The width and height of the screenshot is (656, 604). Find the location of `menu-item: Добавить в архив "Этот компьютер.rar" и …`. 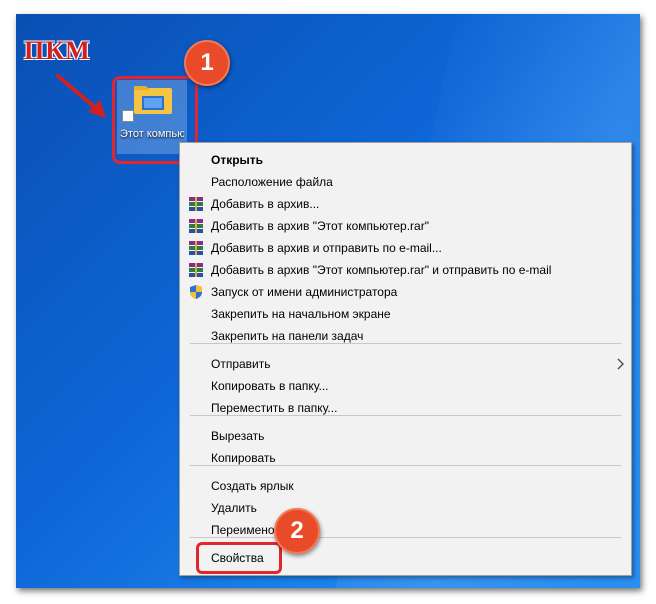

menu-item: Добавить в архив "Этот компьютер.rar" и … is located at coordinates (405, 270).